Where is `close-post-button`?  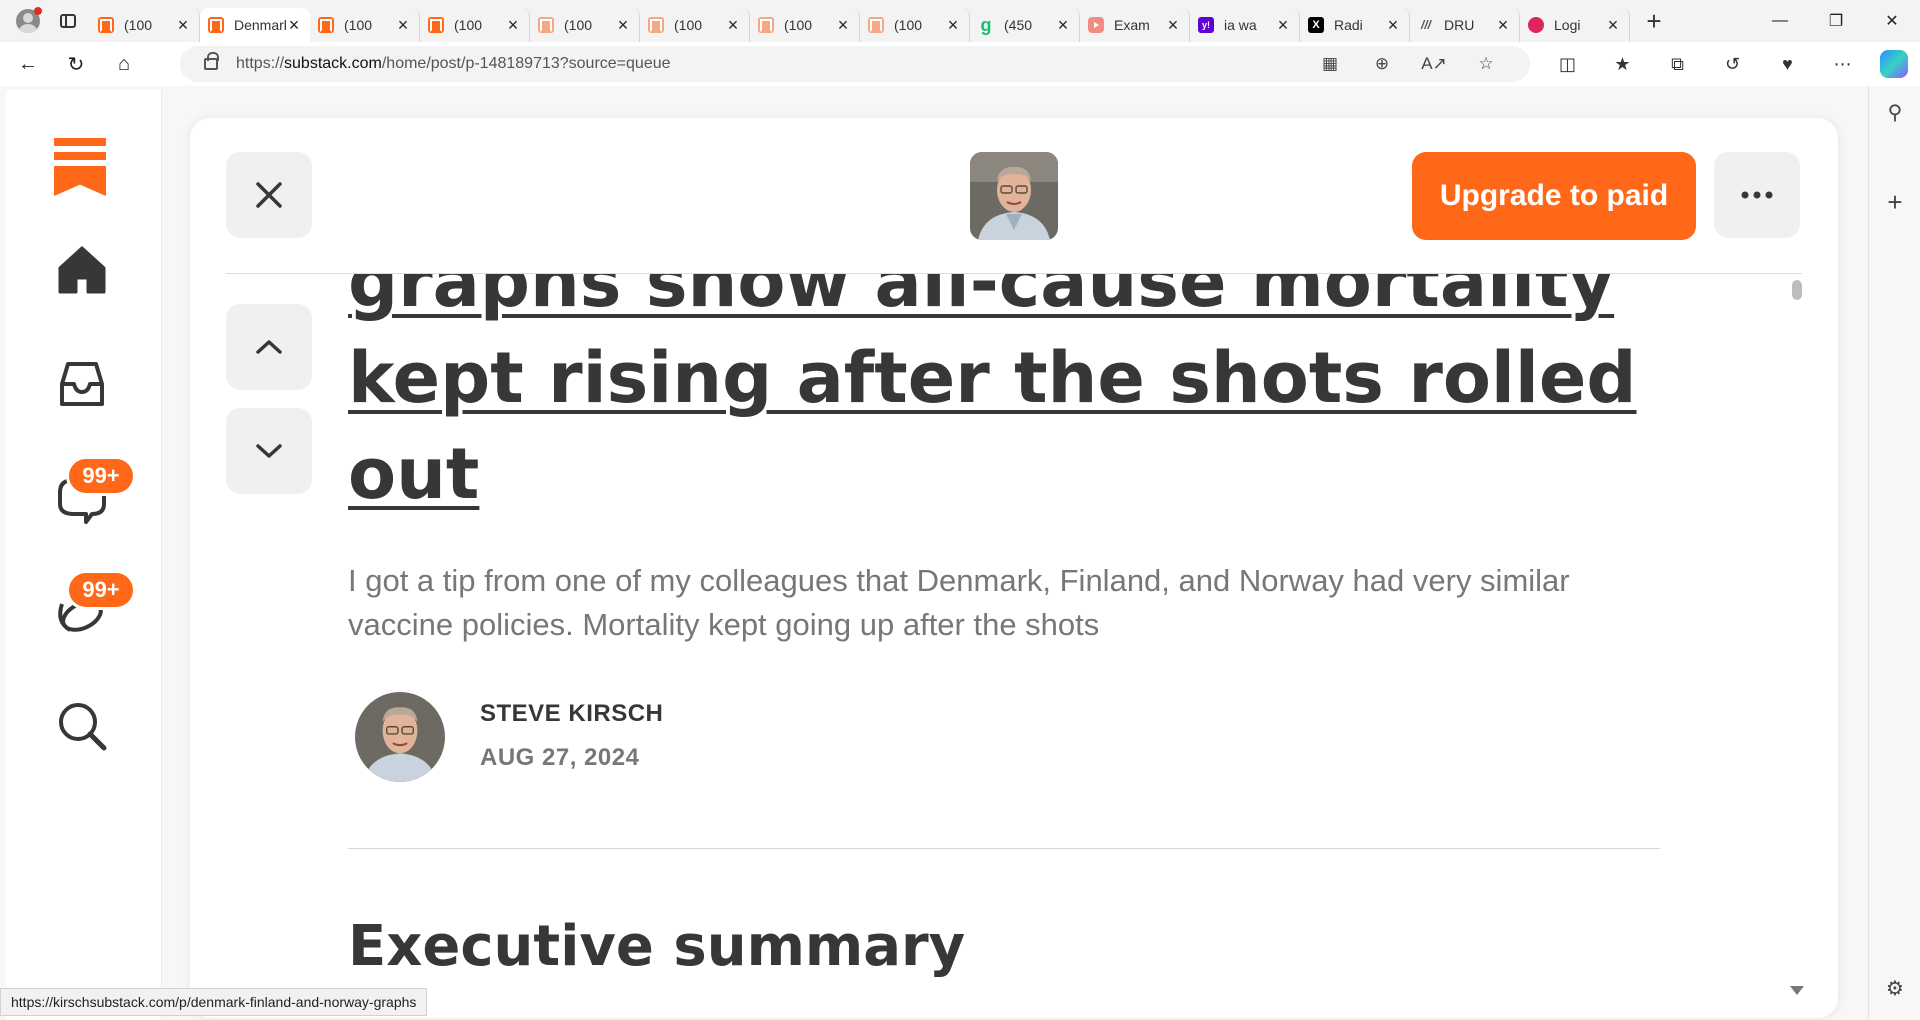 close-post-button is located at coordinates (269, 195).